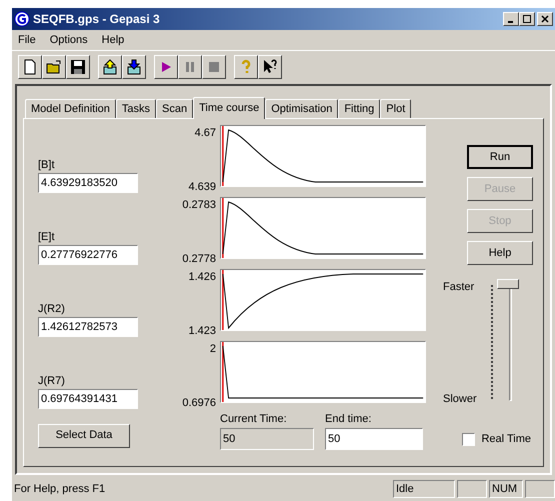 This screenshot has height=501, width=555. Describe the element at coordinates (460, 399) in the screenshot. I see `slower-label: Slower` at that location.